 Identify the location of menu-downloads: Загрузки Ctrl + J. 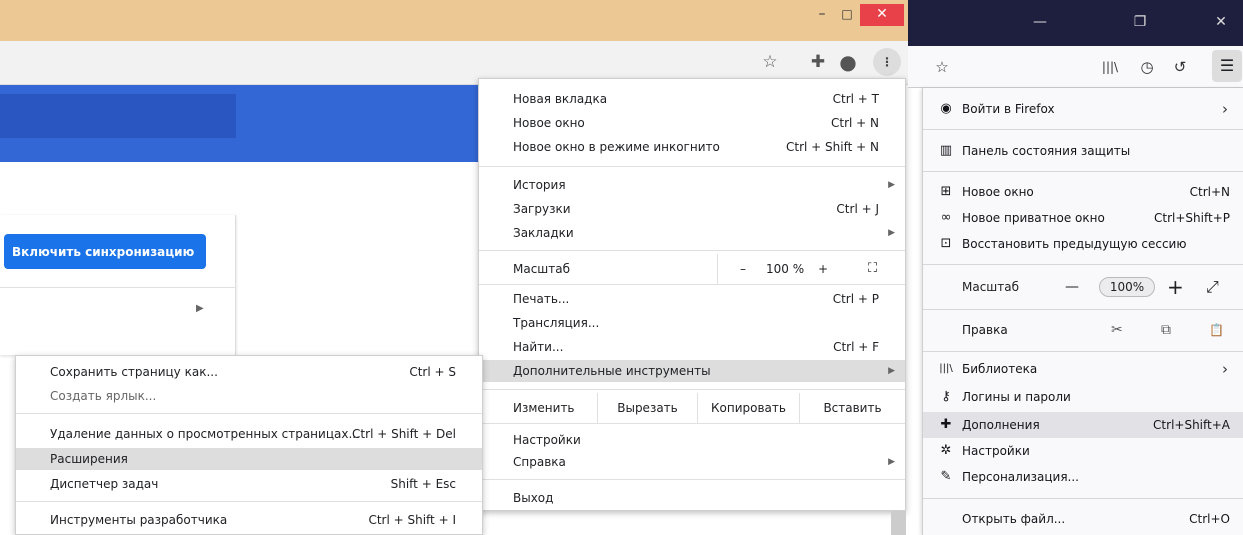
(692, 209).